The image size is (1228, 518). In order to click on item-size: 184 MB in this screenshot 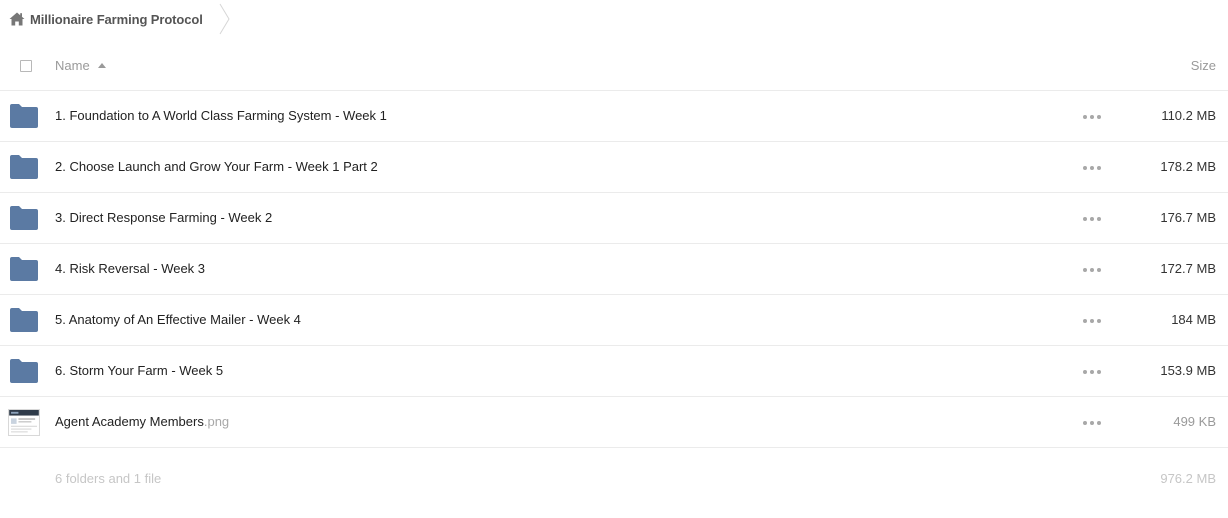, I will do `click(1193, 319)`.